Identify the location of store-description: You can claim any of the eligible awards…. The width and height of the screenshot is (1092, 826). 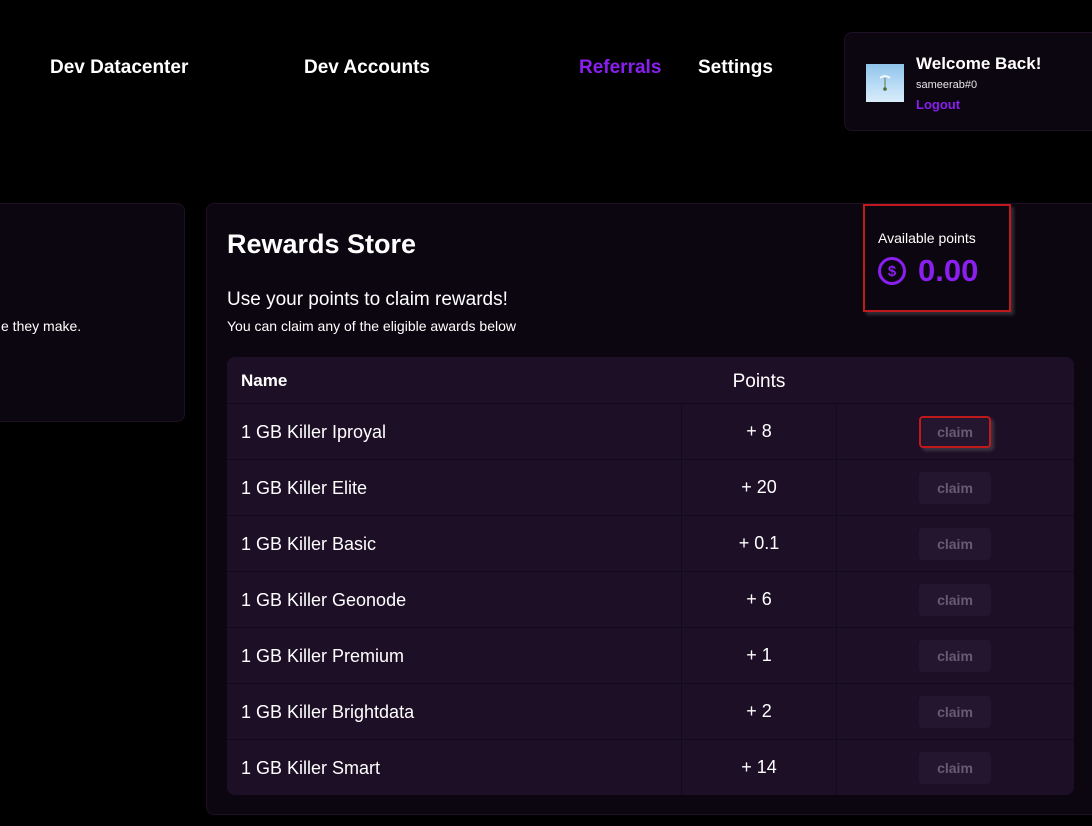
(371, 326).